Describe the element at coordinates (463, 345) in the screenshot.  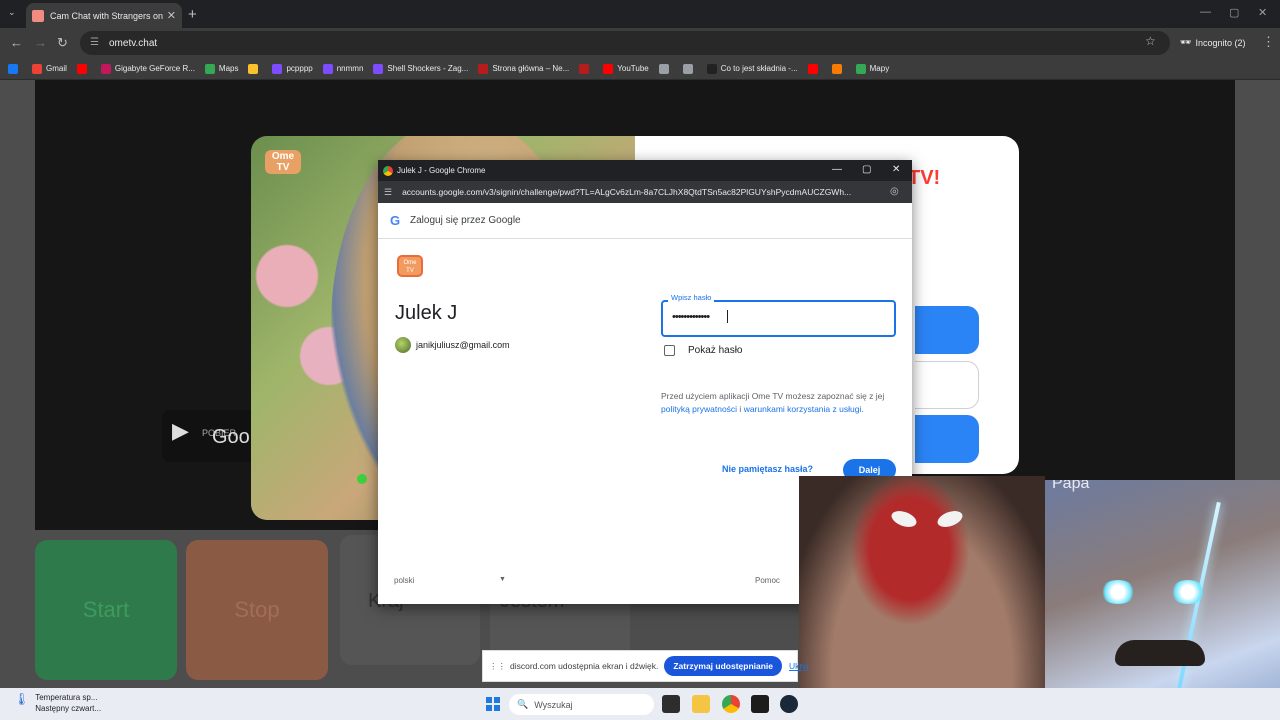
I see `account-email: janikjuliusz@gmail.com` at that location.